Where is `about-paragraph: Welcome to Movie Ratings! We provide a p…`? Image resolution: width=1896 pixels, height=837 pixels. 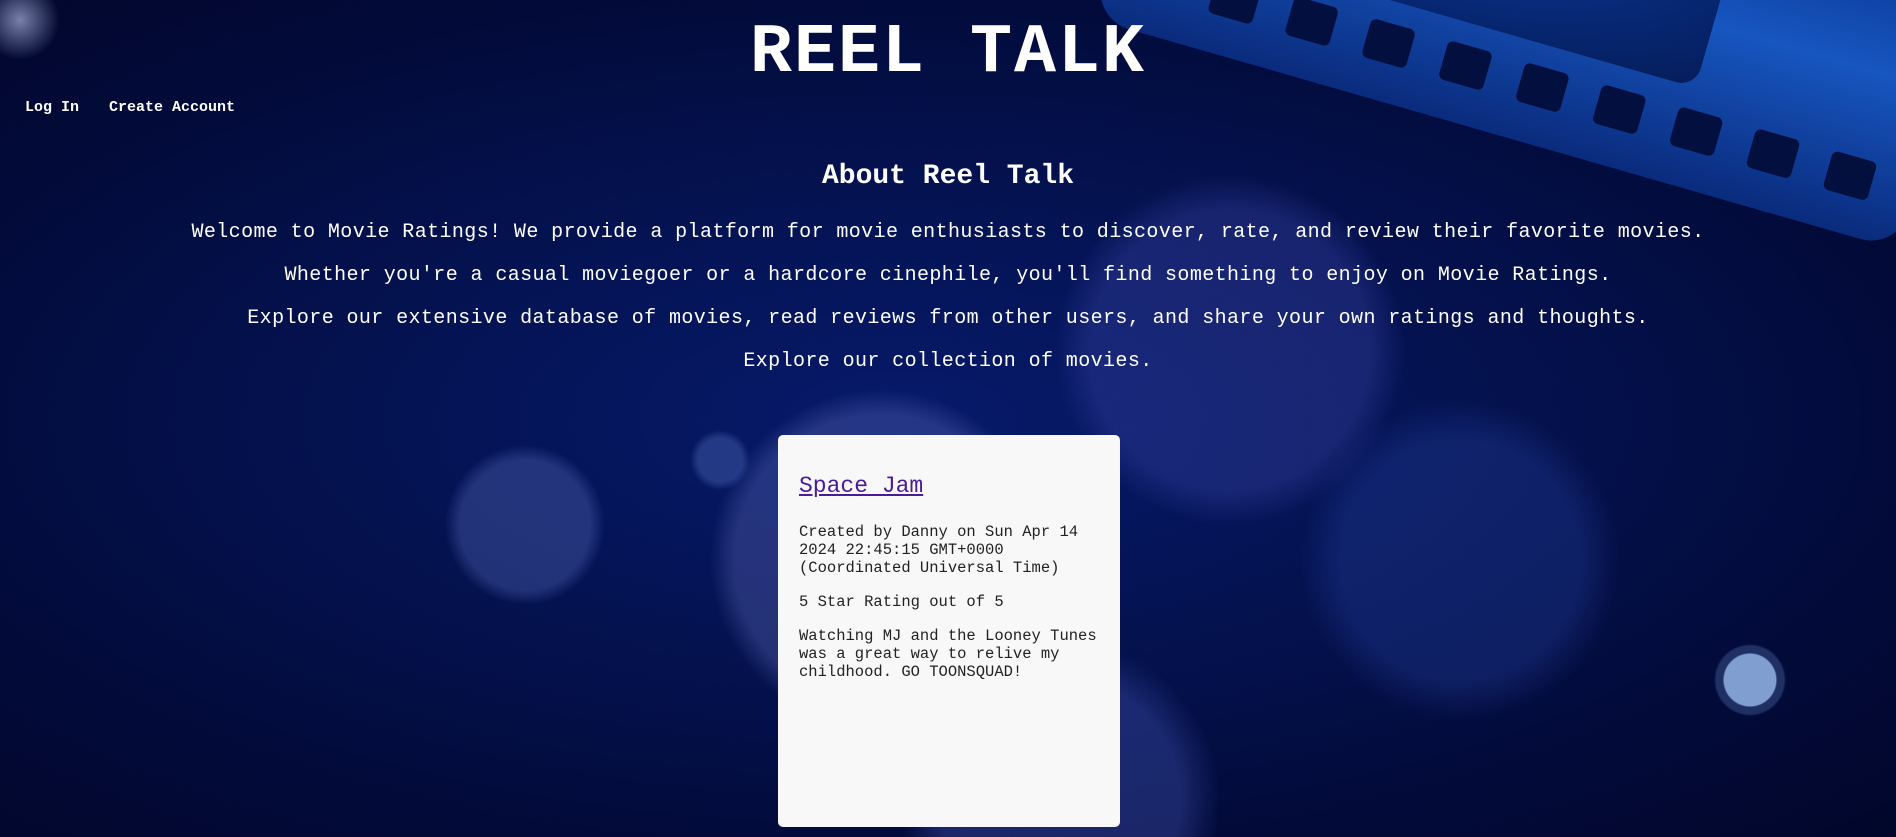
about-paragraph: Welcome to Movie Ratings! We provide a p… is located at coordinates (948, 232).